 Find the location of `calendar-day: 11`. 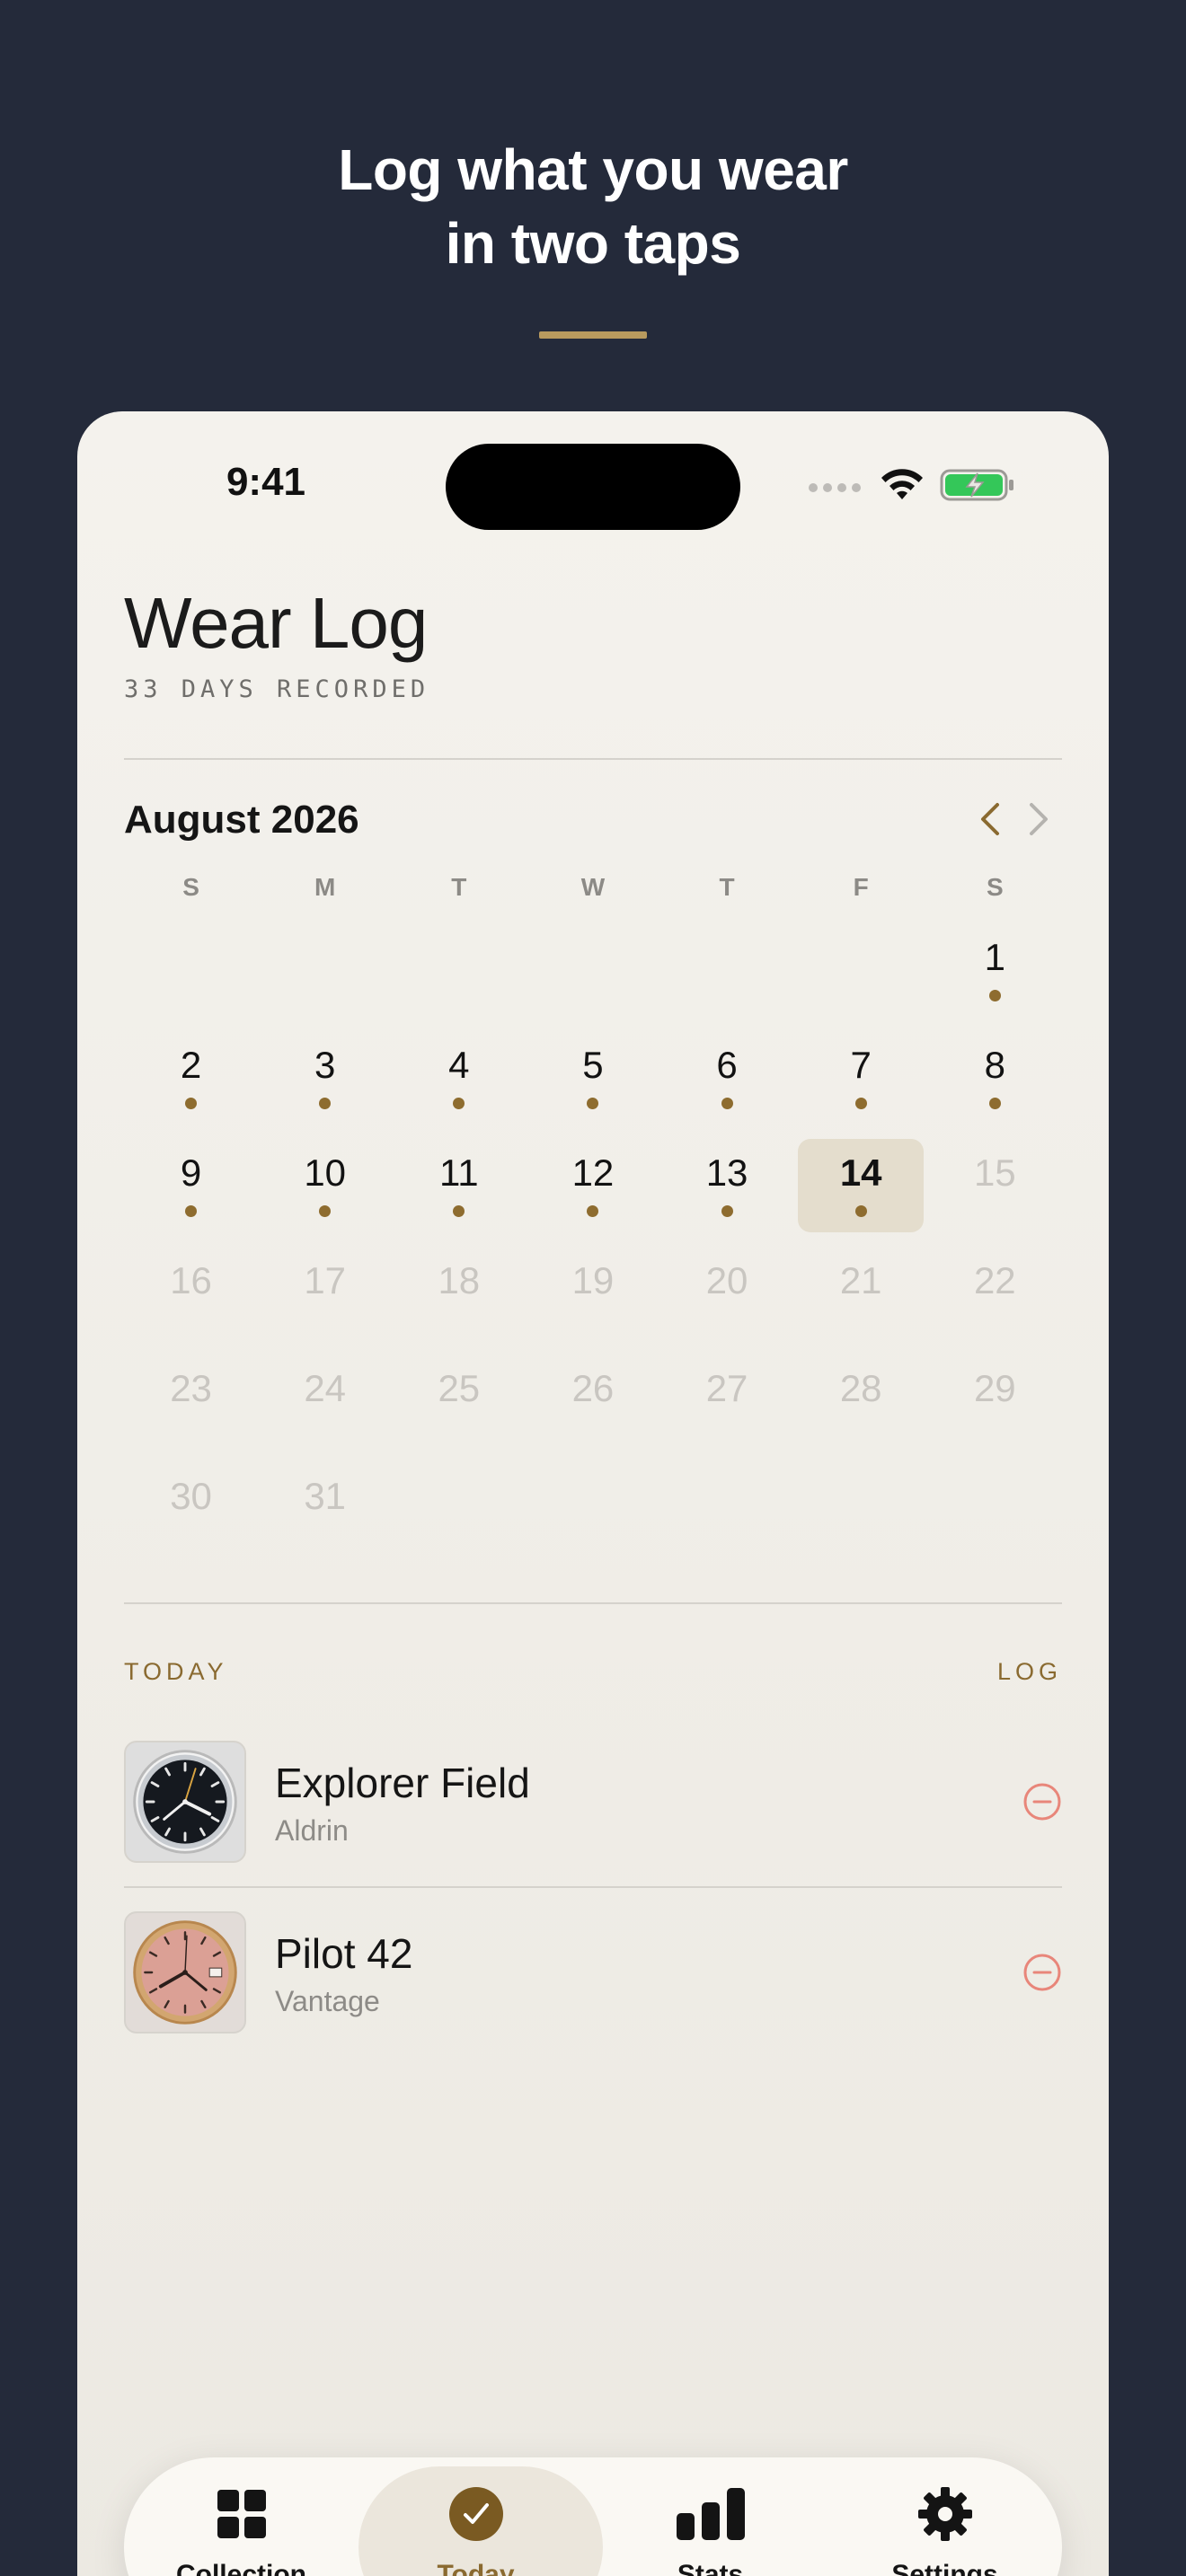

calendar-day: 11 is located at coordinates (459, 1185).